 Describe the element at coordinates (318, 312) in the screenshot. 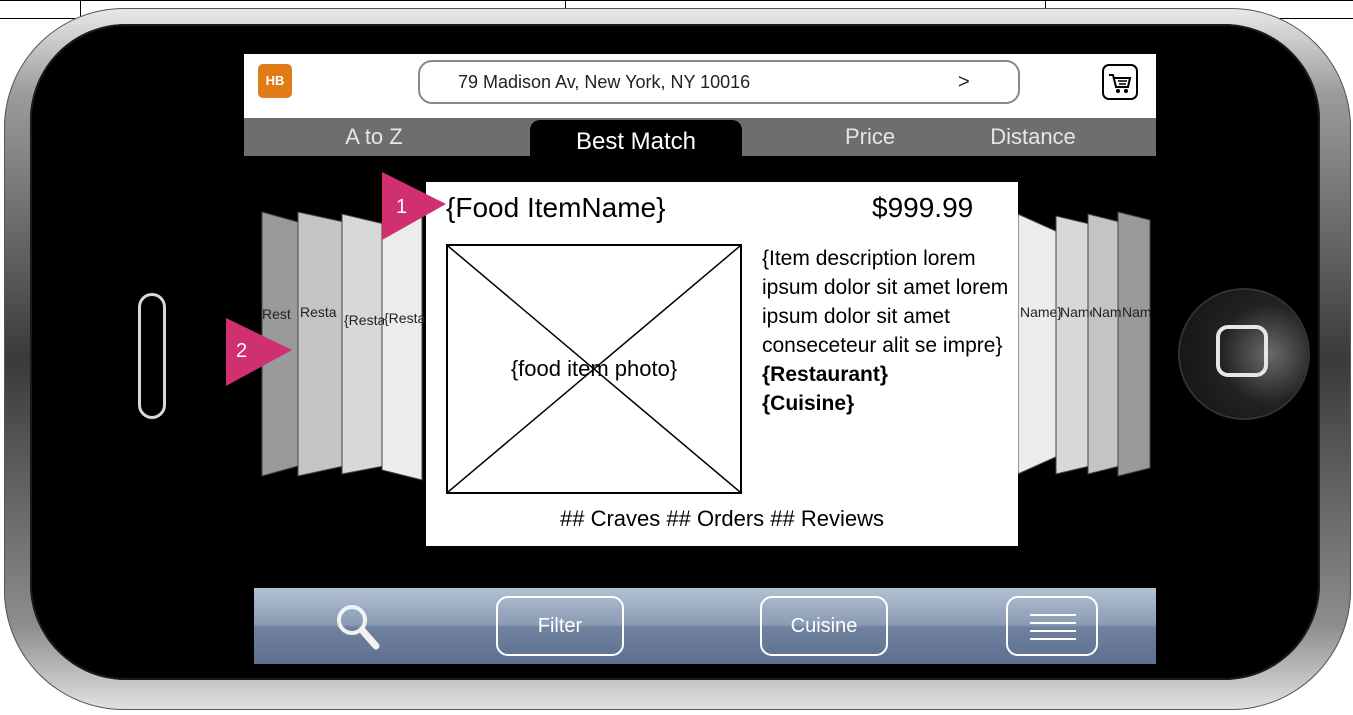

I see `coverflow-label: Resta` at that location.